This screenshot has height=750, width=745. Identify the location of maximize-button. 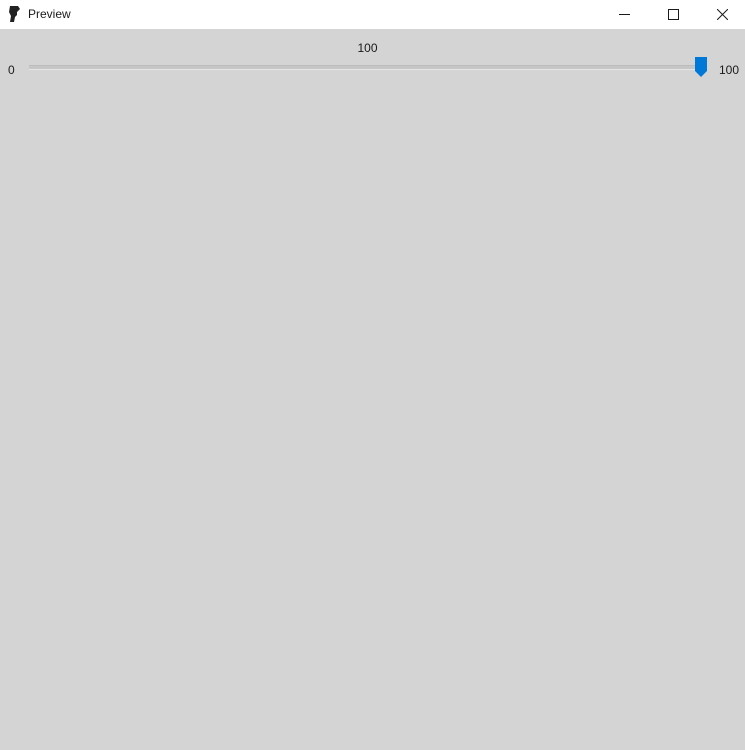
(673, 14).